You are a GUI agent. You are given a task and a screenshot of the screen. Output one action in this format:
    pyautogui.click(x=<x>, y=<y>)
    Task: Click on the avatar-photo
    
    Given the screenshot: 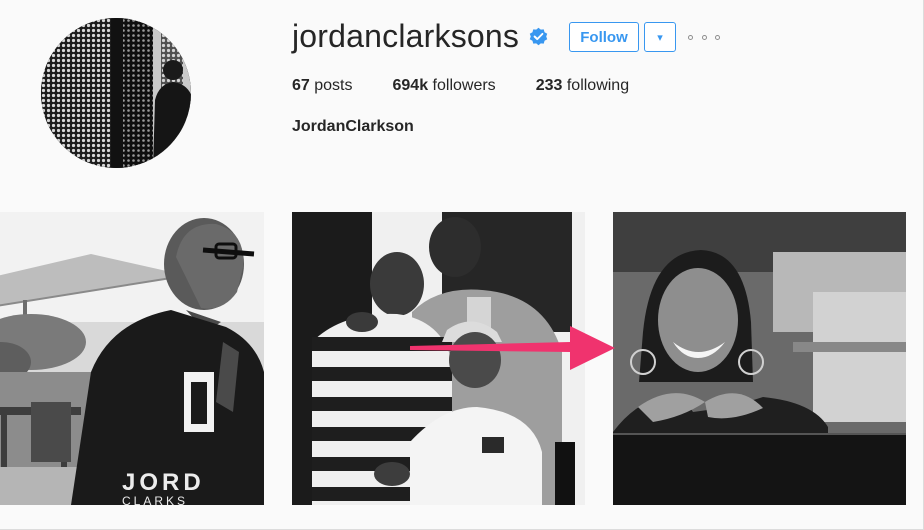 What is the action you would take?
    pyautogui.click(x=116, y=93)
    